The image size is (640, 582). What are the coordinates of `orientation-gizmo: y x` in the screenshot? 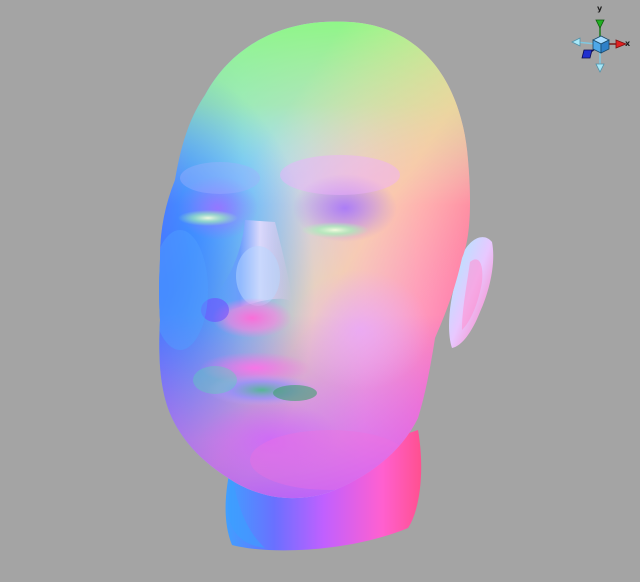 It's located at (601, 40).